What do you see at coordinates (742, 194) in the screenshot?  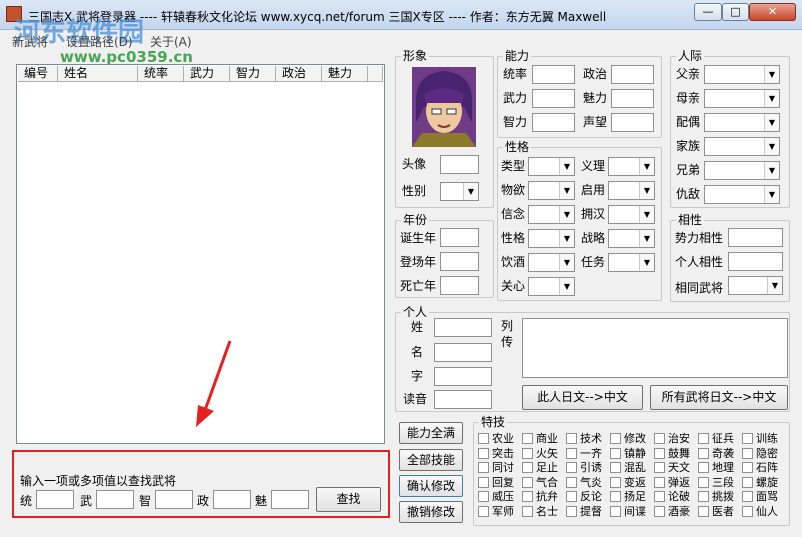 I see `enemy-select: ▼` at bounding box center [742, 194].